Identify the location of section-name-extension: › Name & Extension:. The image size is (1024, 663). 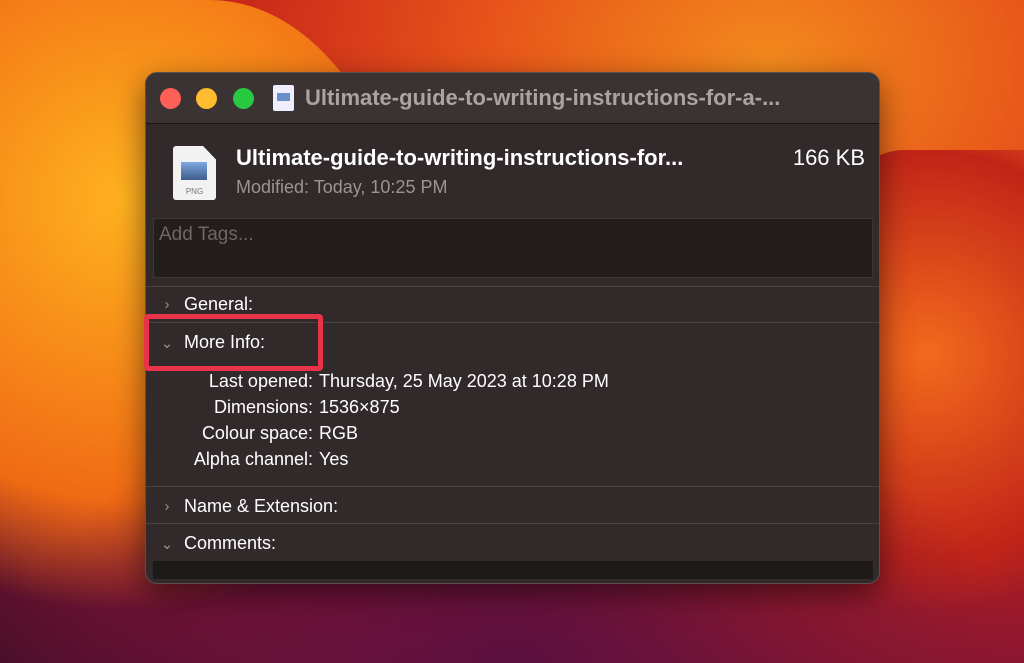
(249, 506).